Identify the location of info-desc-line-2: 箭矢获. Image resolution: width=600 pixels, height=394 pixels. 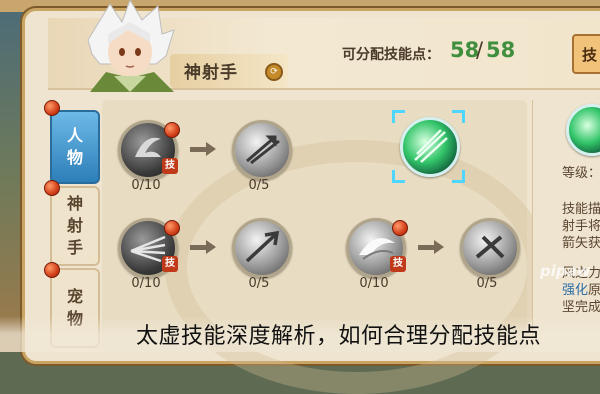
(581, 243).